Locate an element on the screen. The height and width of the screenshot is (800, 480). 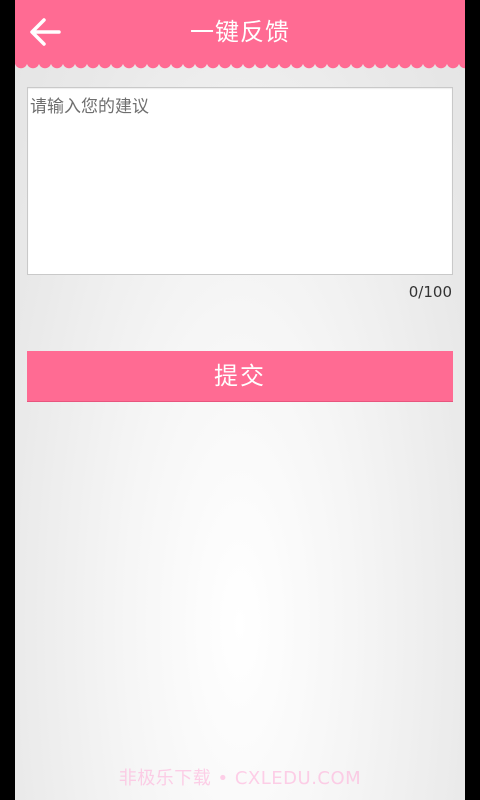
watermark-text: 非极乐下载 • CXLEDU.COM is located at coordinates (240, 778).